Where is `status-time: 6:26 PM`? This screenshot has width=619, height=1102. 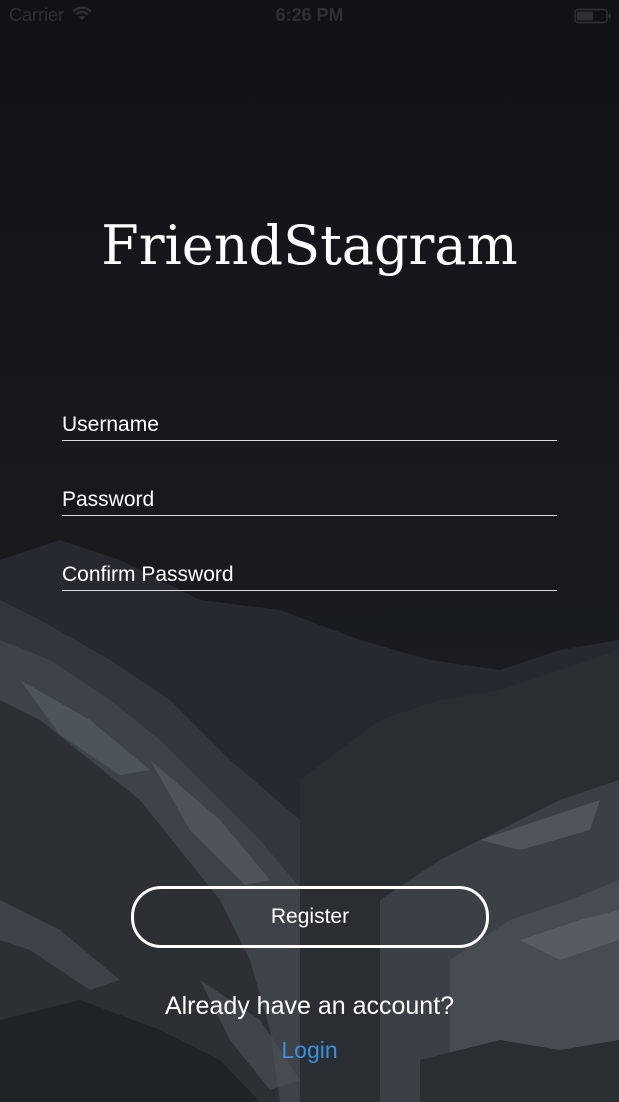
status-time: 6:26 PM is located at coordinates (309, 15).